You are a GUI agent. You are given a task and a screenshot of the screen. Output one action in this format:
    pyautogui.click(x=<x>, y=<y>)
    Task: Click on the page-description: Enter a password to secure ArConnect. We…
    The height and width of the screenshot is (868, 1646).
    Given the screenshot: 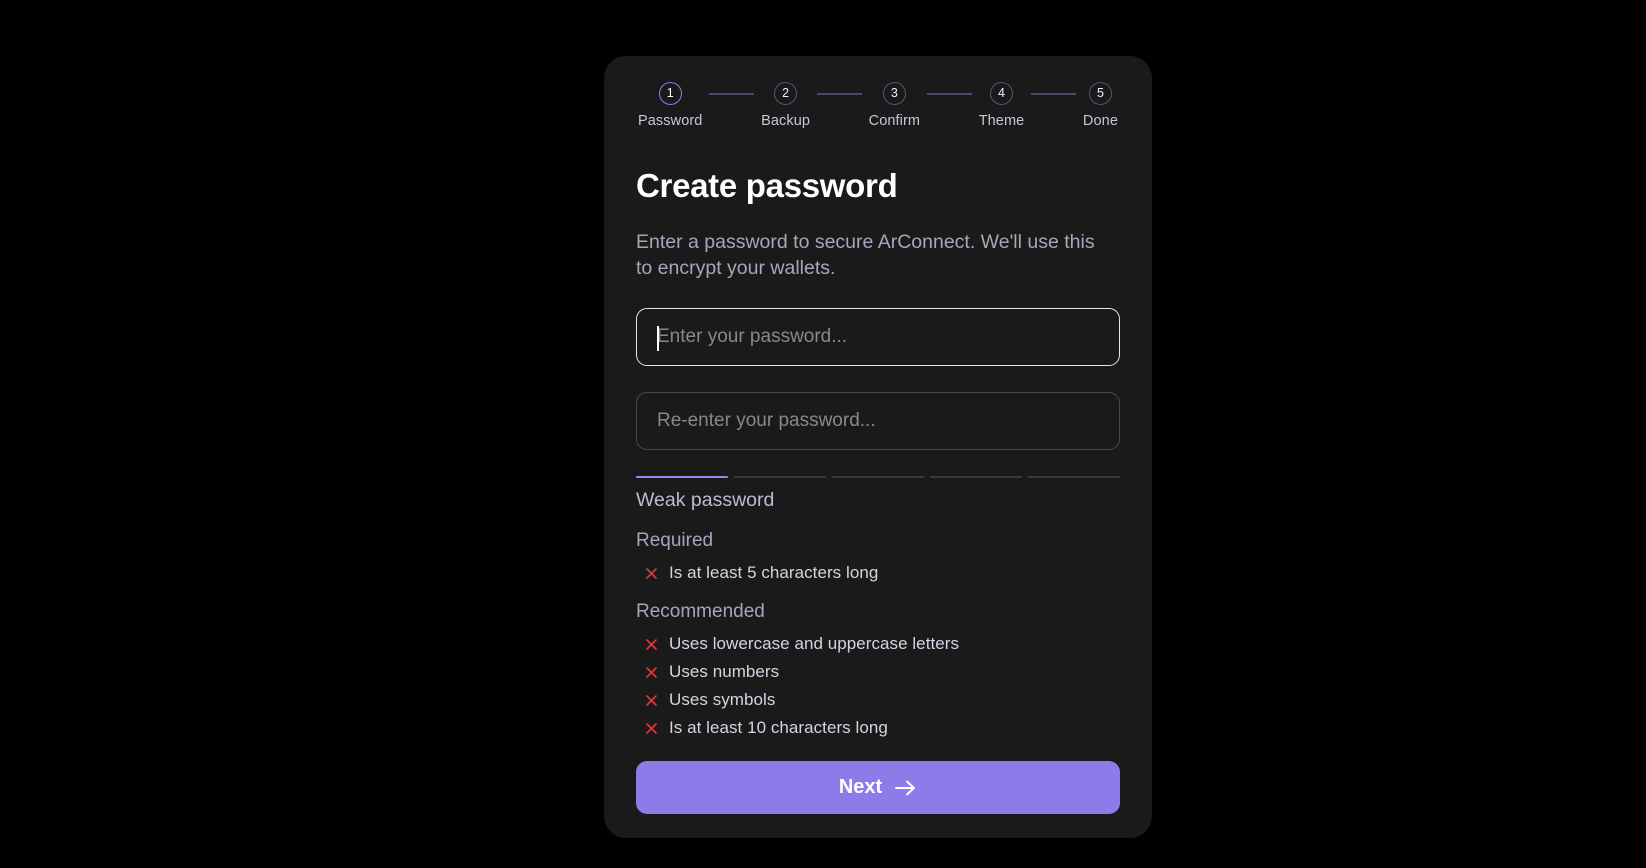 What is the action you would take?
    pyautogui.click(x=865, y=255)
    